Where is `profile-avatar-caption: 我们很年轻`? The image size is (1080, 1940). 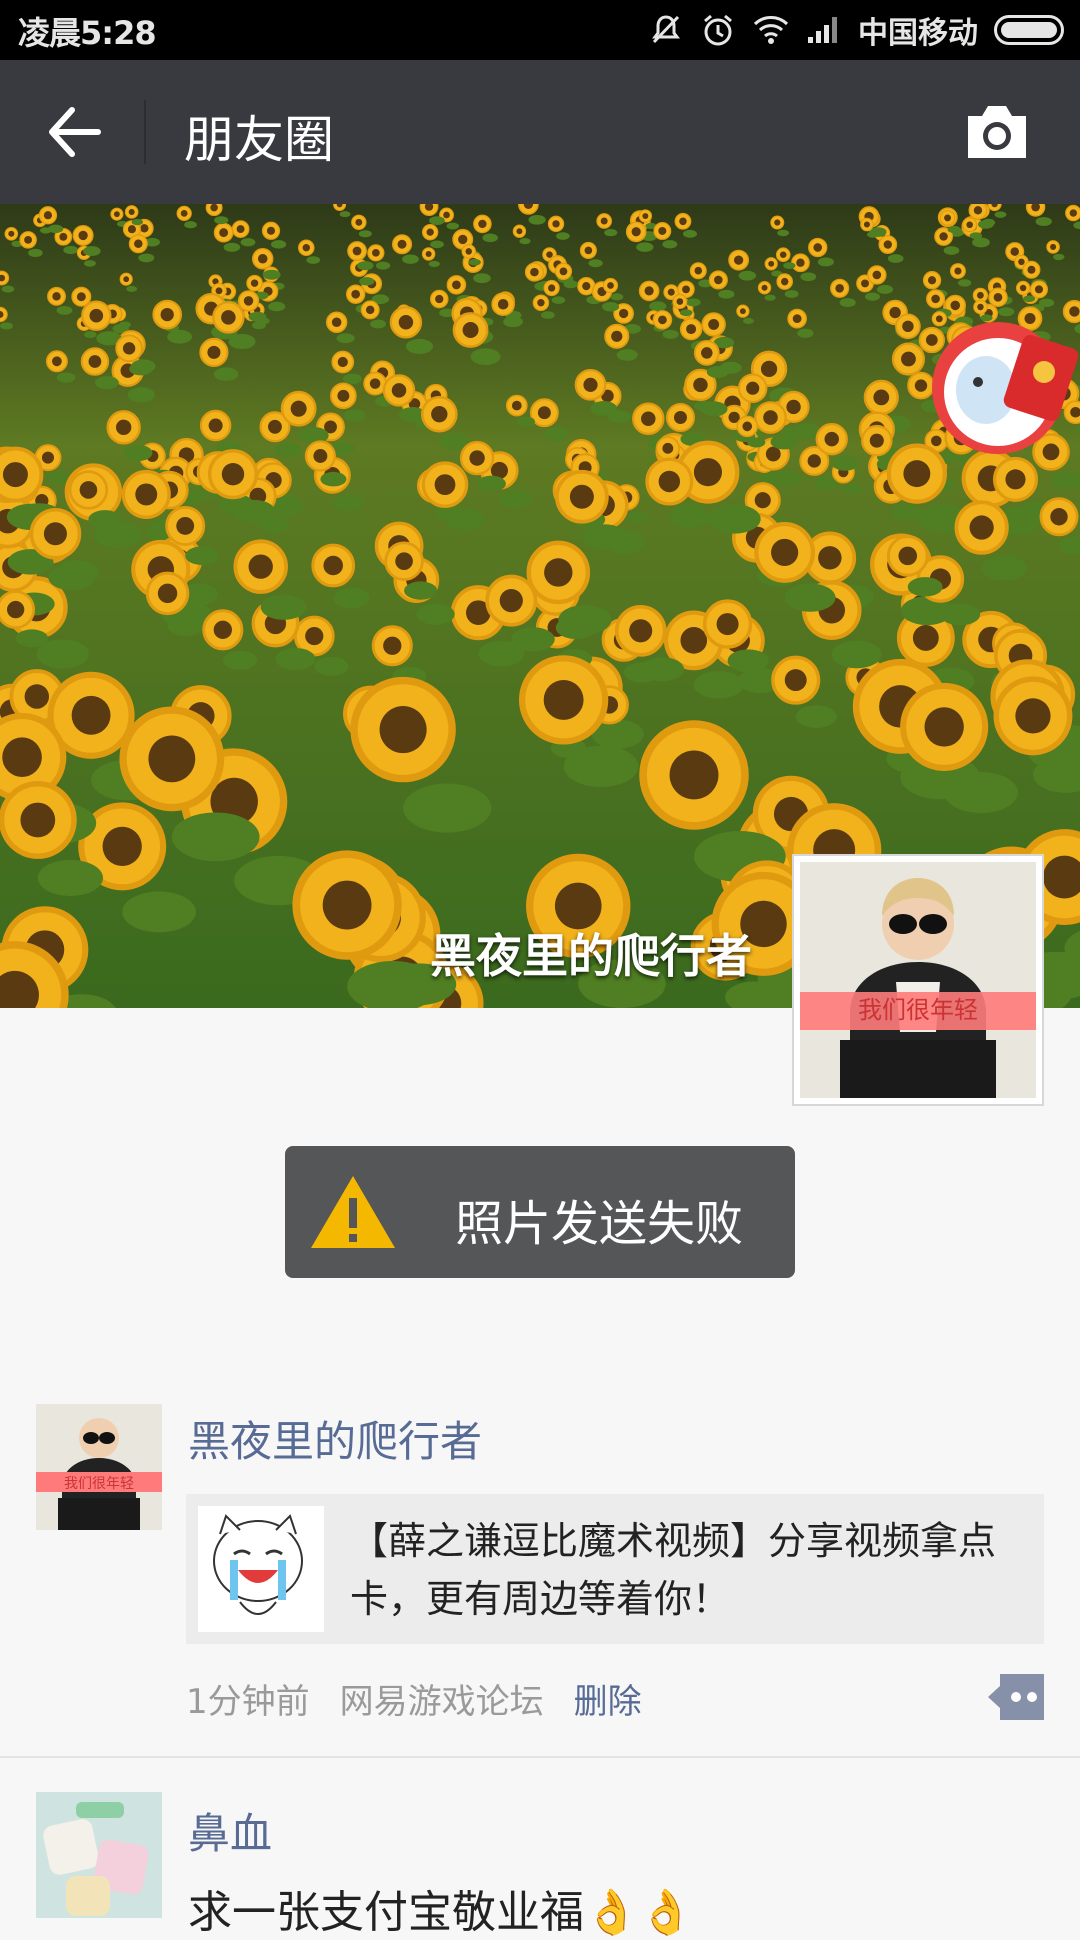 profile-avatar-caption: 我们很年轻 is located at coordinates (918, 1010).